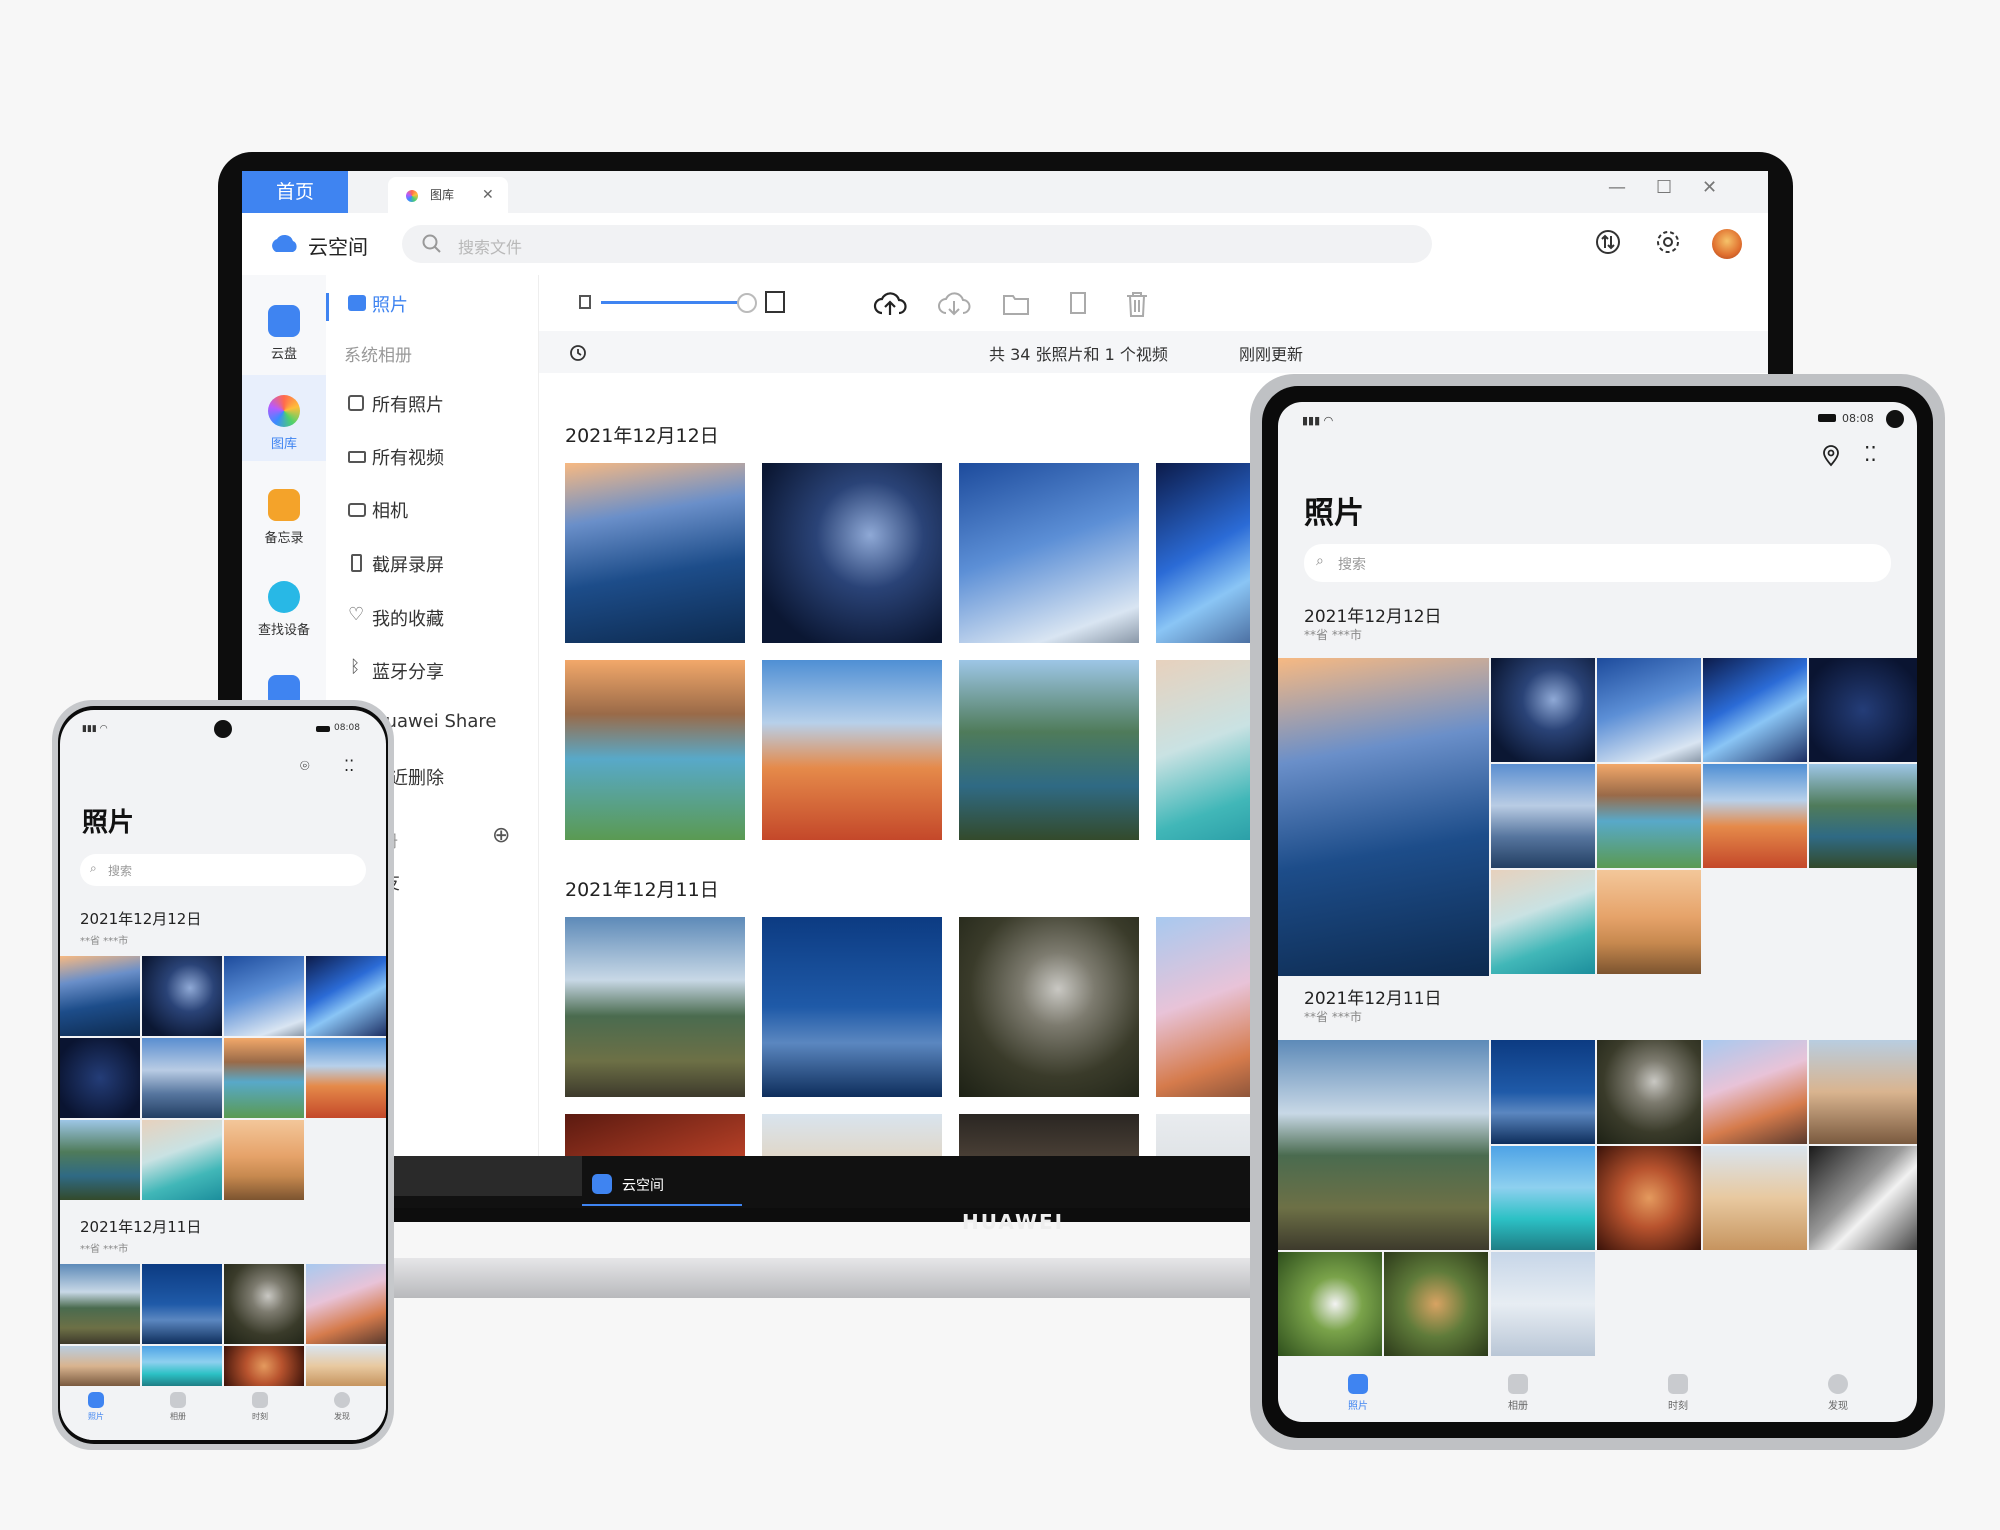  Describe the element at coordinates (284, 517) in the screenshot. I see `rail-item-notes: 备忘录` at that location.